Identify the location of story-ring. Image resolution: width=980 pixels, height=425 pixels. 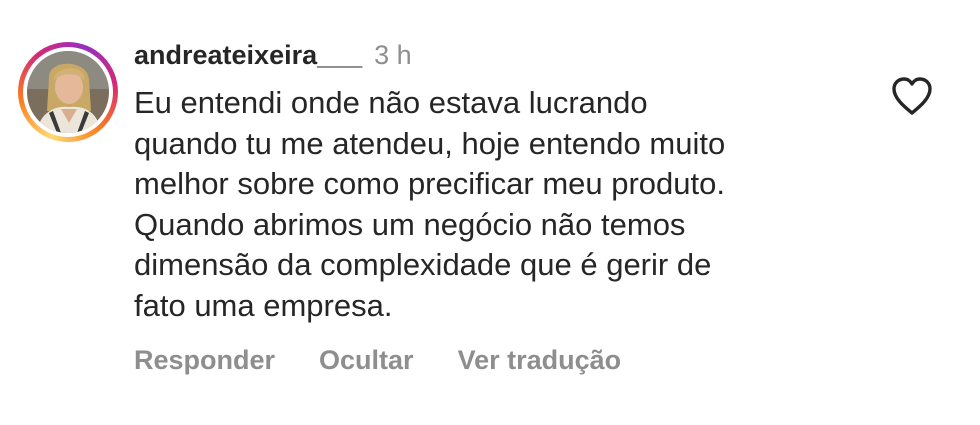
(68, 92).